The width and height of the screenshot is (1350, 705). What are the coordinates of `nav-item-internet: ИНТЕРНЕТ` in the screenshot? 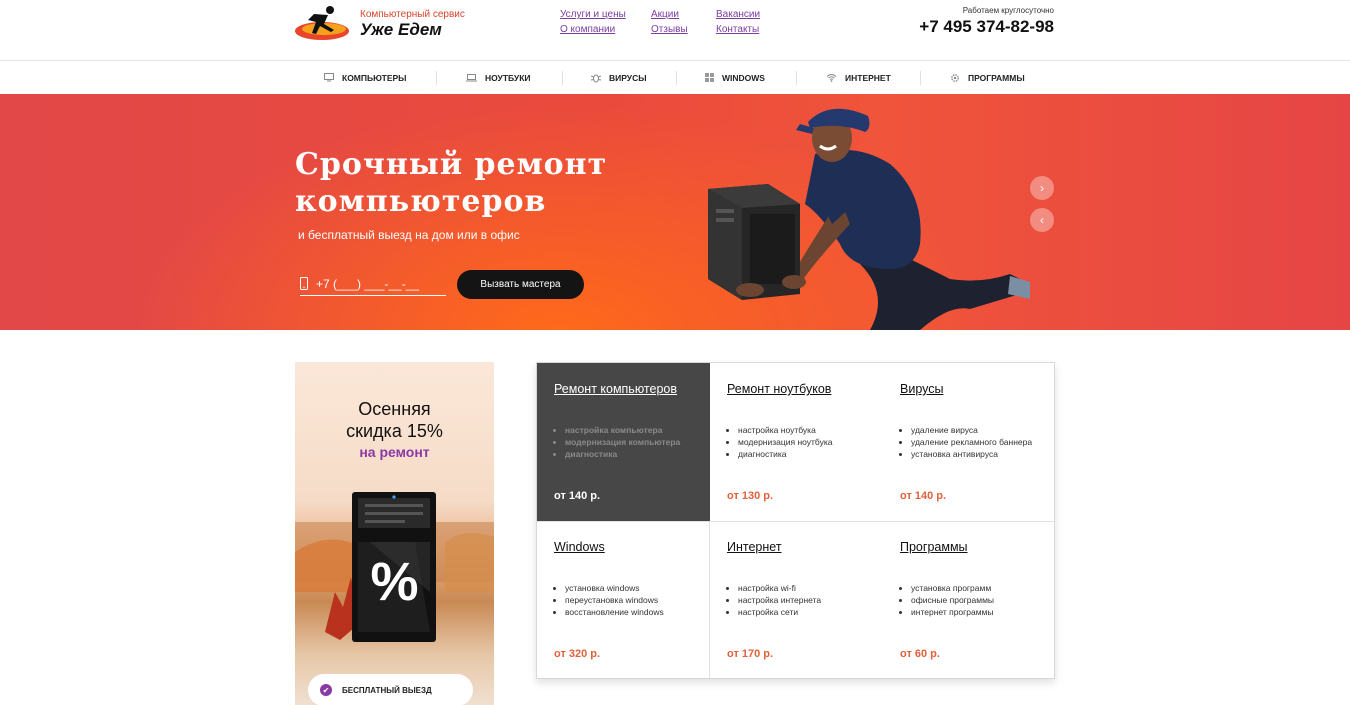 It's located at (858, 77).